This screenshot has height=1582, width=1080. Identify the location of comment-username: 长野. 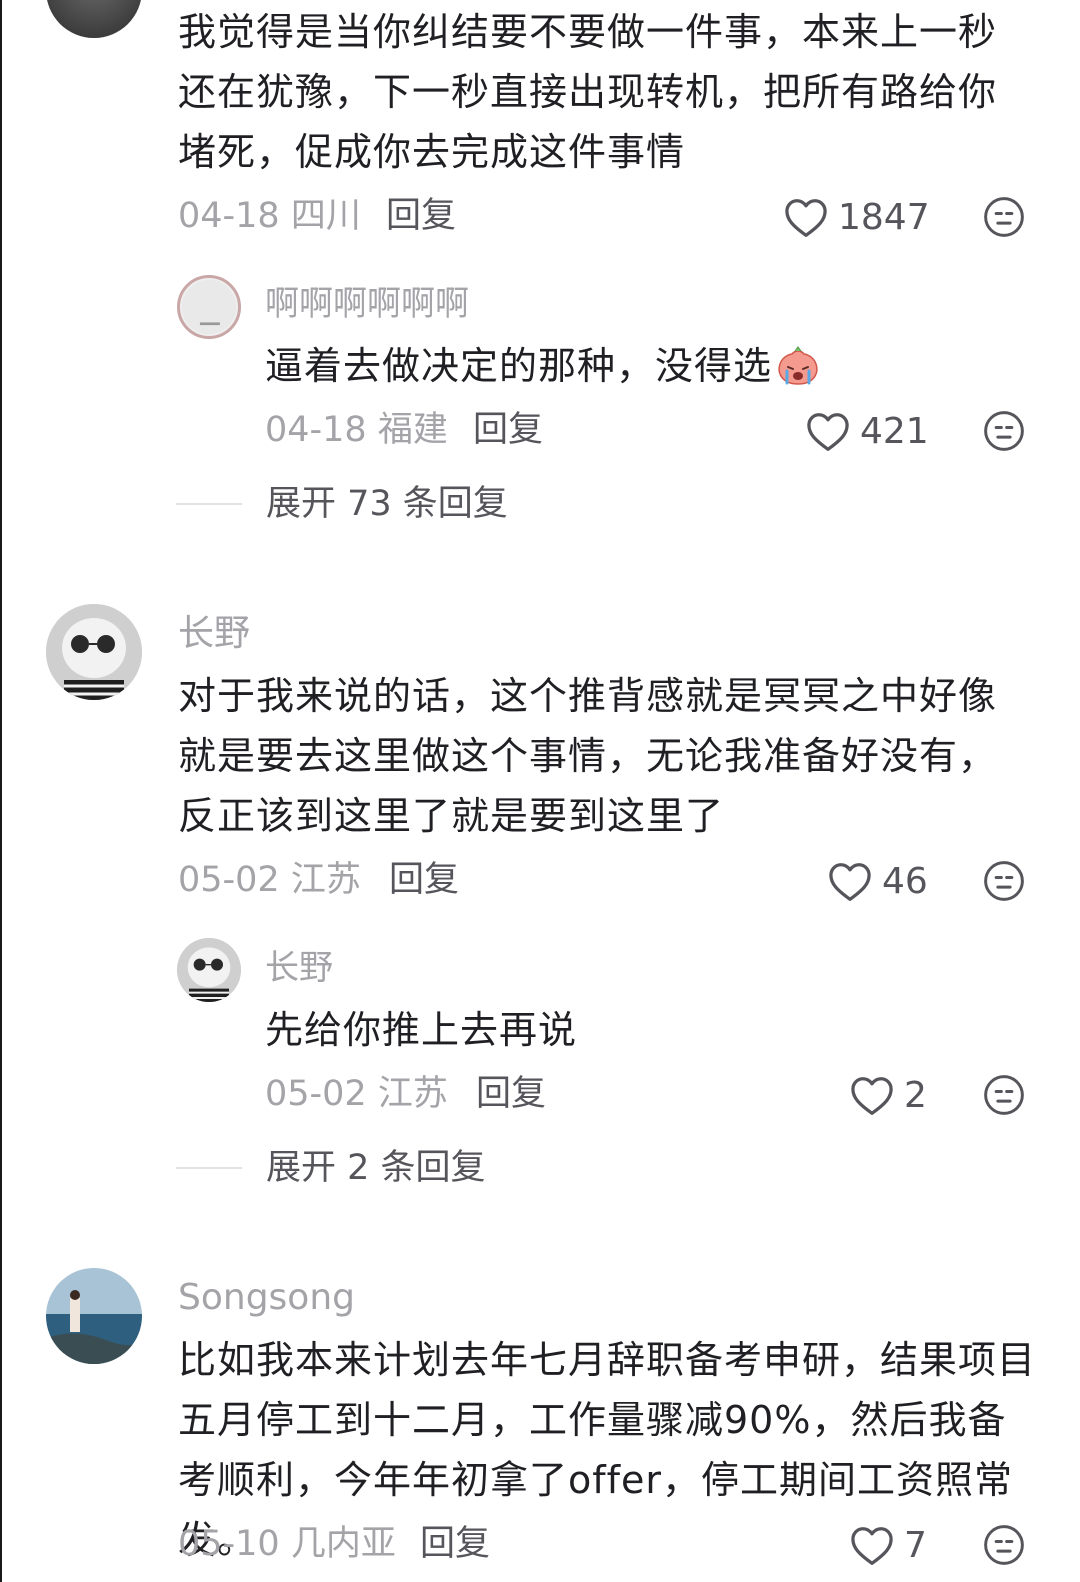
(214, 634).